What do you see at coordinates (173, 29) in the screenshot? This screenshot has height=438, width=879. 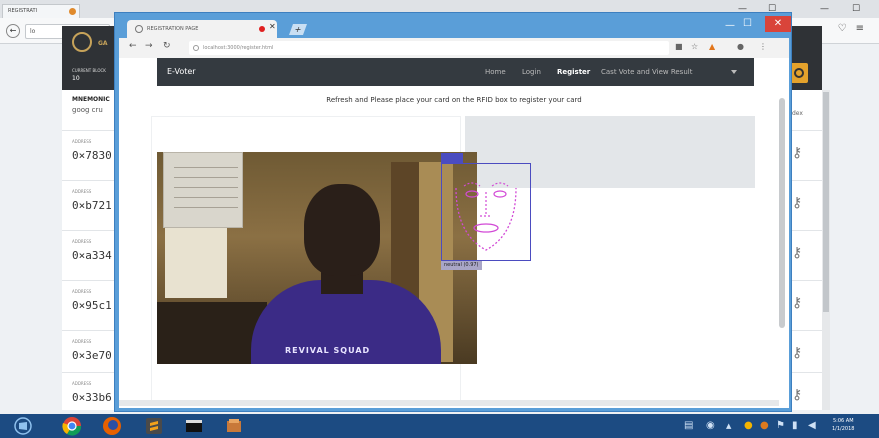 I see `registration-tab-title: REGISTRATION PAGE` at bounding box center [173, 29].